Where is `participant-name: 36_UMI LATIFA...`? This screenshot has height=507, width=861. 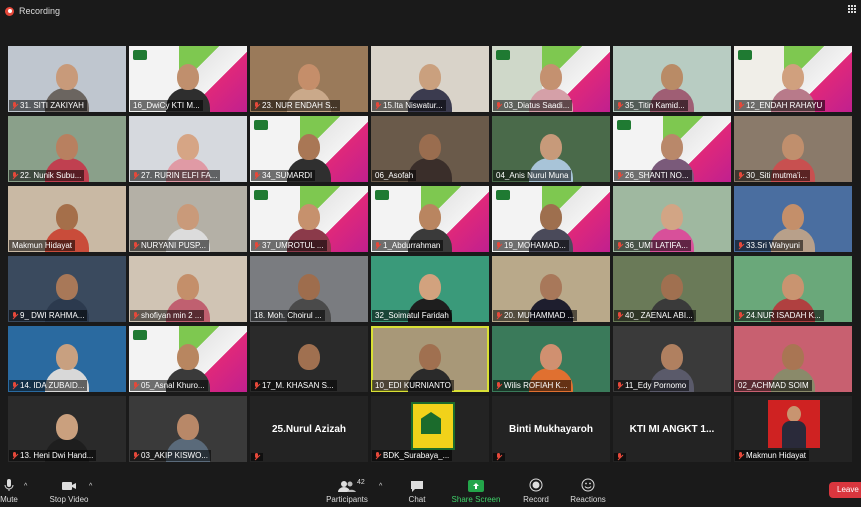
participant-name: 36_UMI LATIFA... is located at coordinates (656, 245).